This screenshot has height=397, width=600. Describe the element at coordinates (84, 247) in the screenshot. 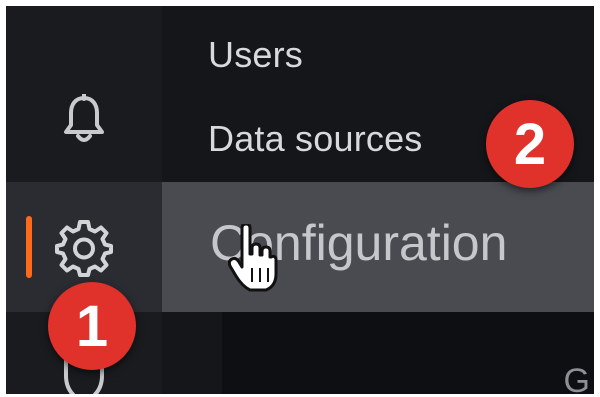

I see `gear-icon` at that location.